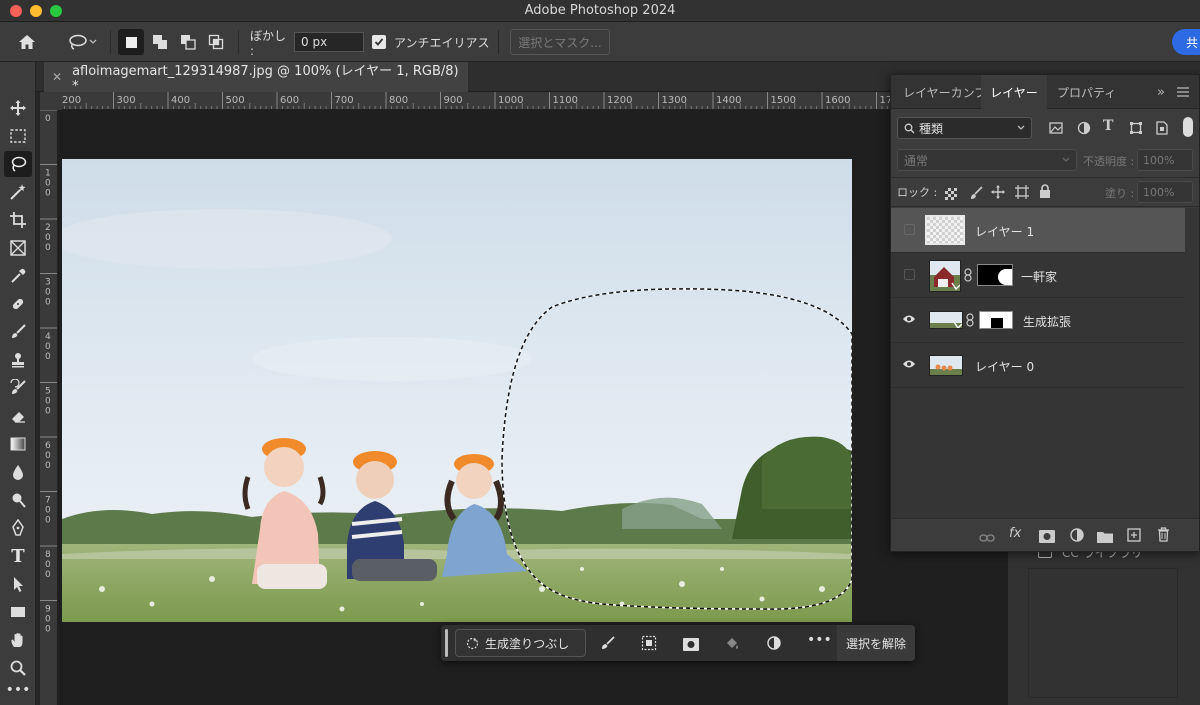 This screenshot has width=1200, height=705. I want to click on antialias-label: アンチエイリアス, so click(442, 42).